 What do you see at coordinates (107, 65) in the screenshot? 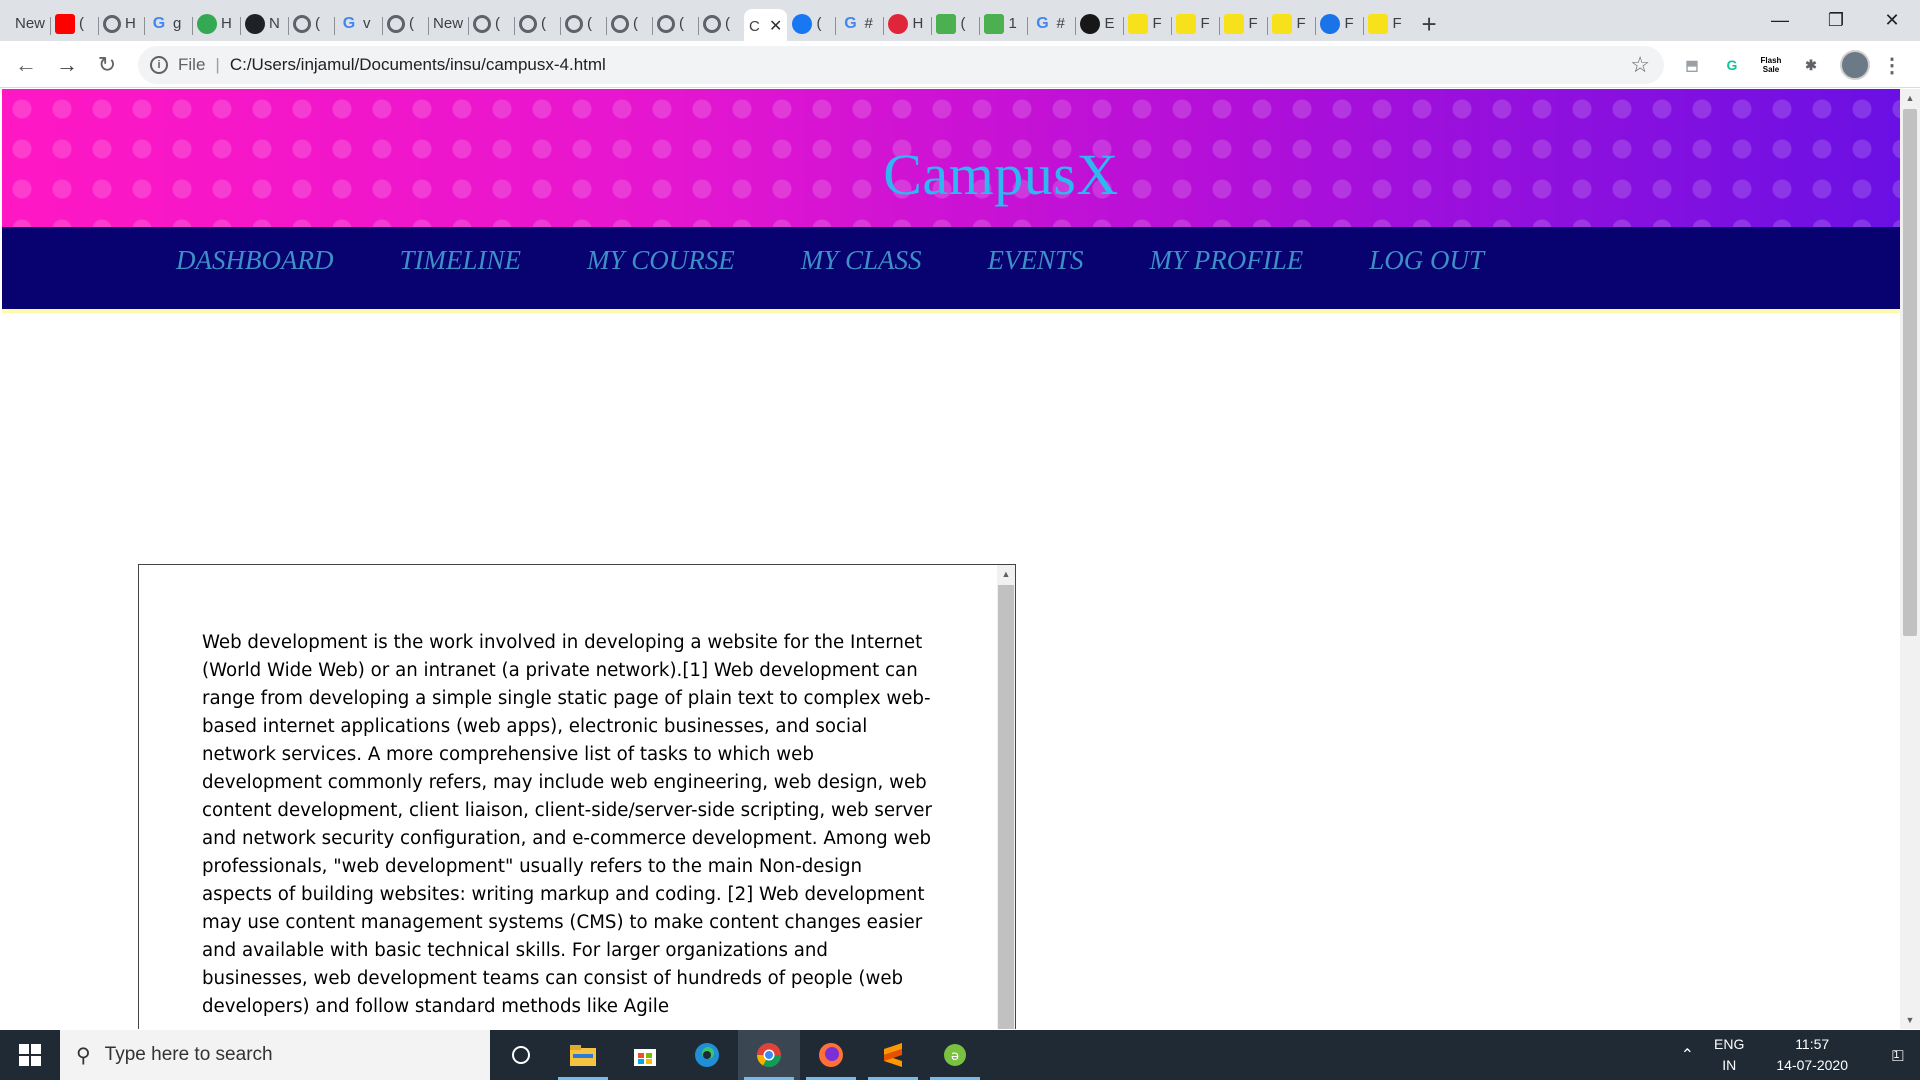
I see `reload-icon: ↻` at bounding box center [107, 65].